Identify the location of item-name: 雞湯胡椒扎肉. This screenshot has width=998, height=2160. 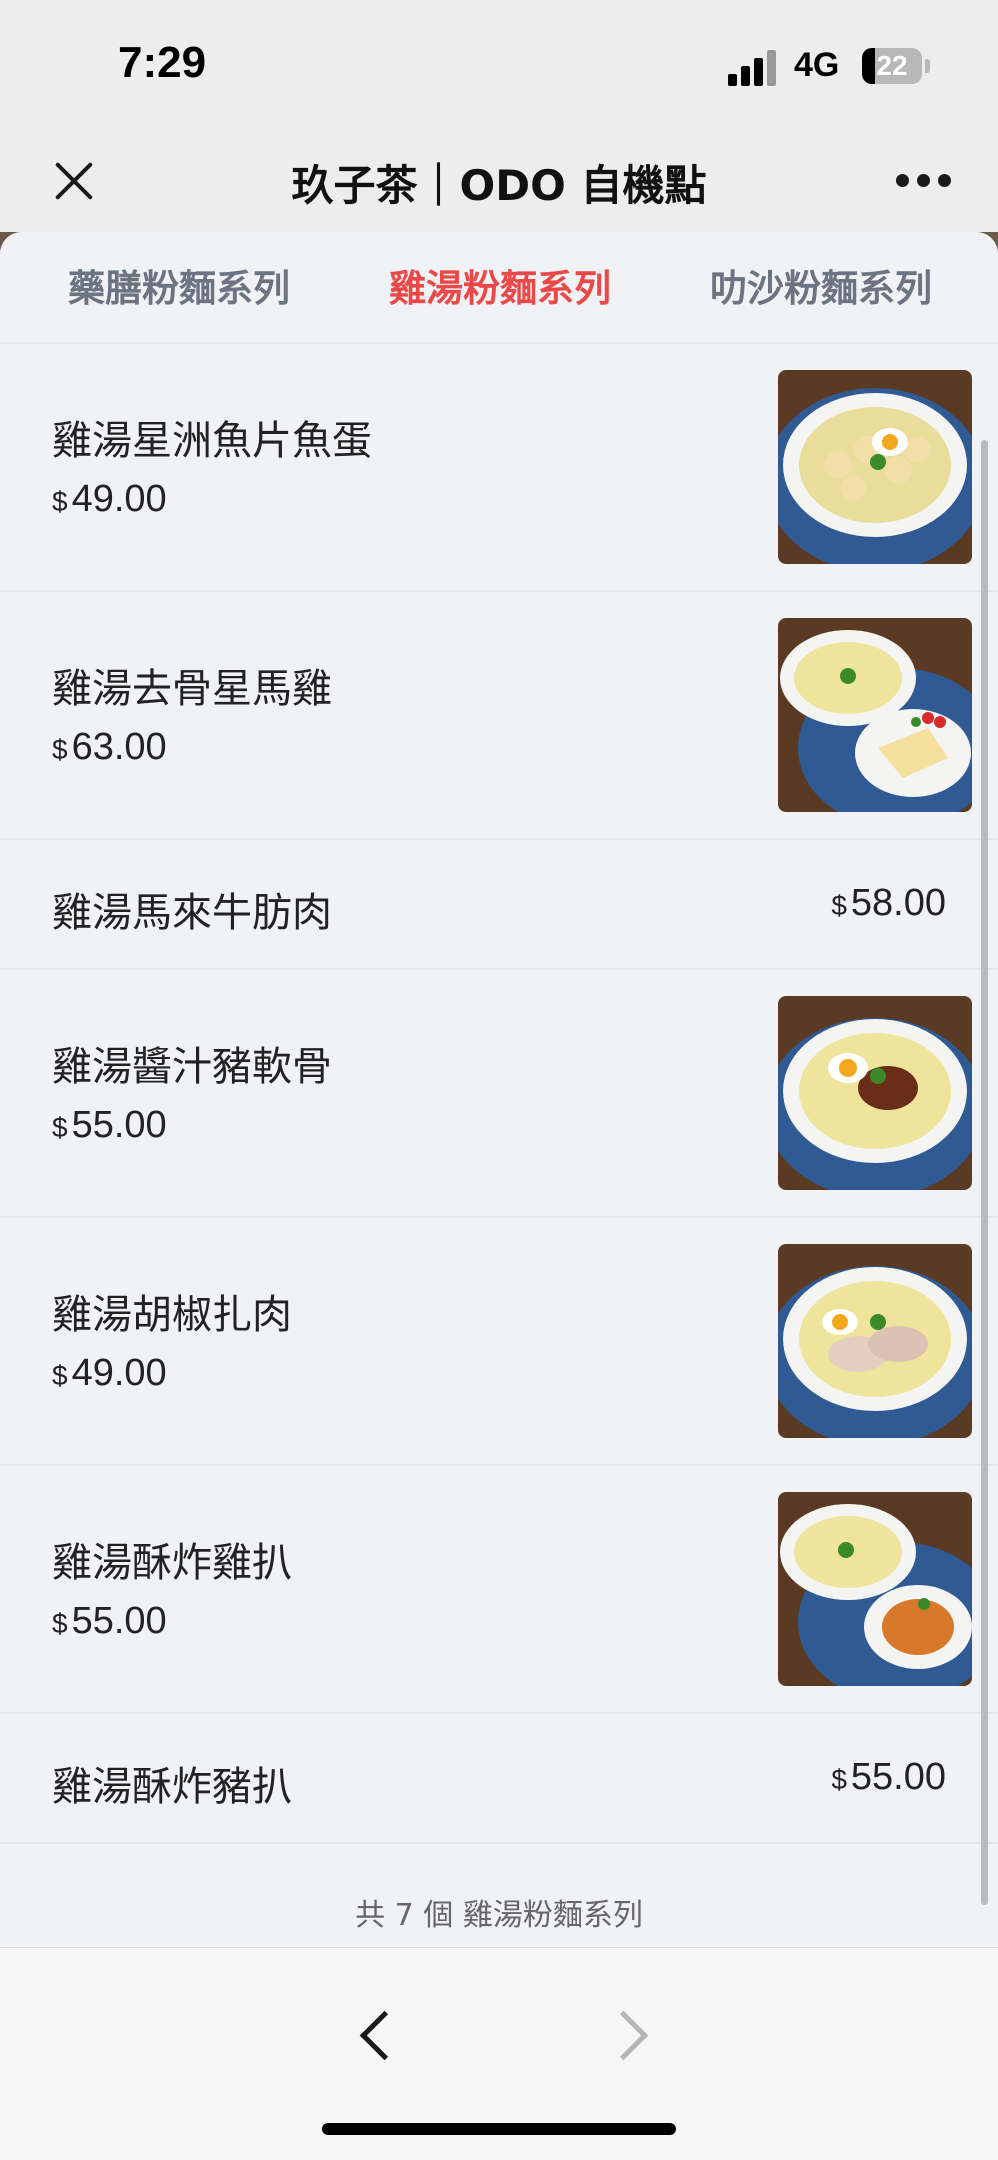
(172, 1315).